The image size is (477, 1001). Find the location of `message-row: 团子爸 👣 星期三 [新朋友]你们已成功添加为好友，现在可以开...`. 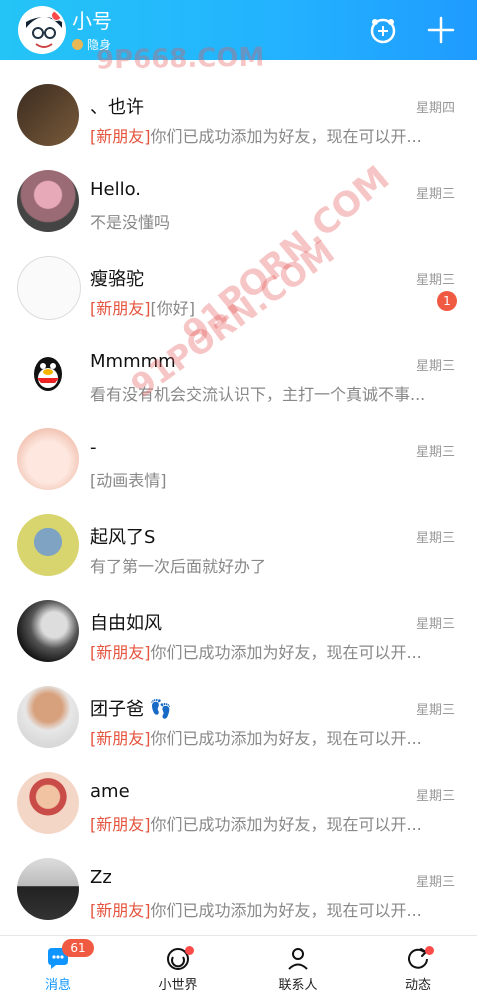

message-row: 团子爸 👣 星期三 [新朋友]你们已成功添加为好友，现在可以开... is located at coordinates (238, 705).